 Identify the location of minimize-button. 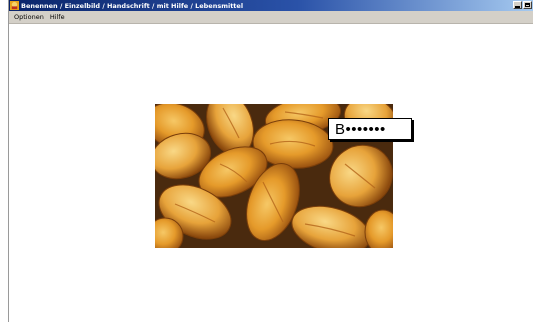
(517, 5).